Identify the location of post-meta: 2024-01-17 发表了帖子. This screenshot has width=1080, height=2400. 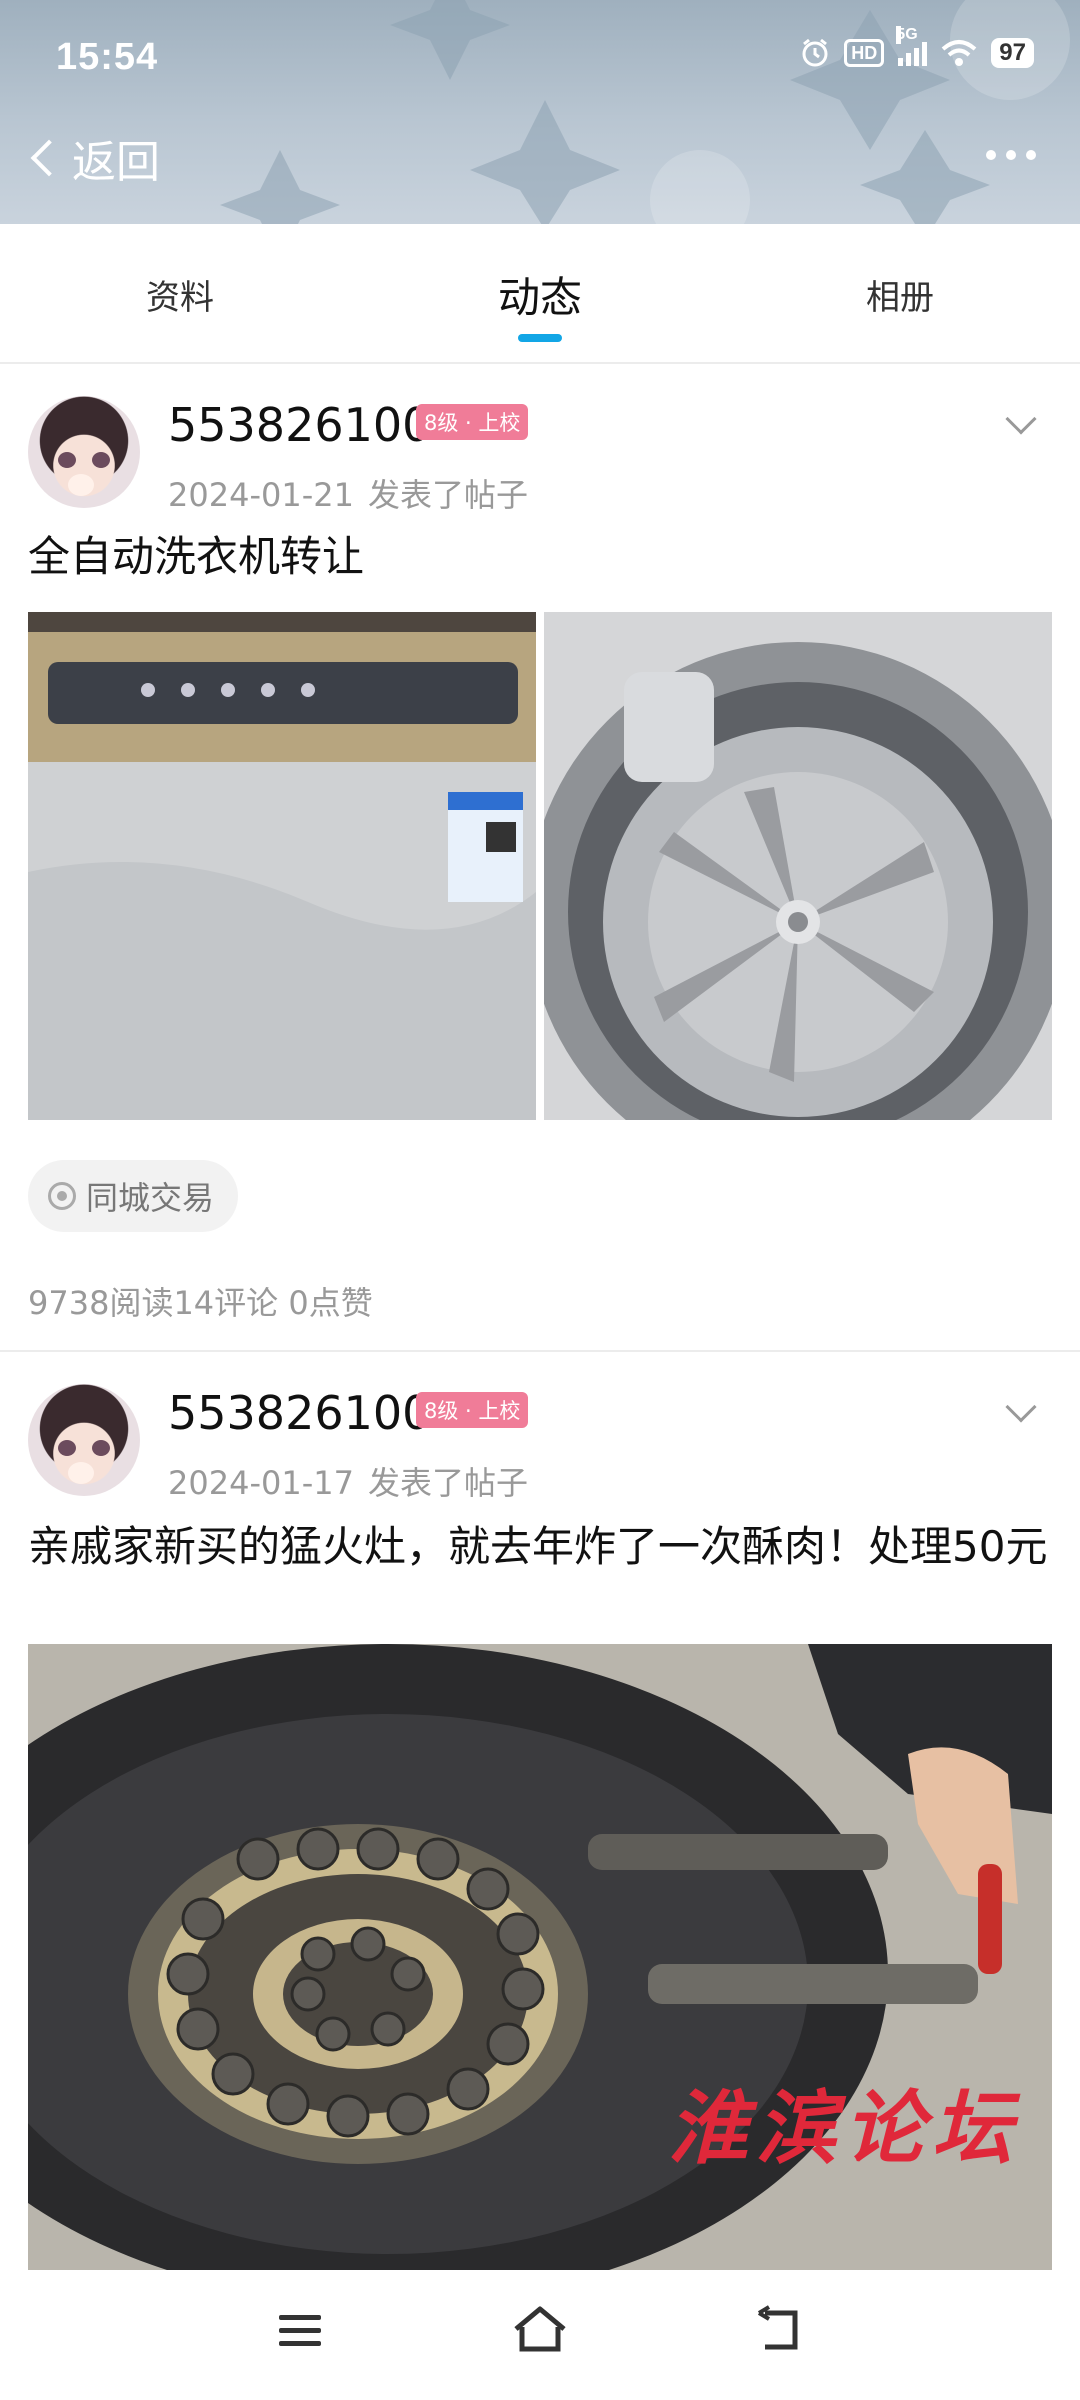
(348, 1481).